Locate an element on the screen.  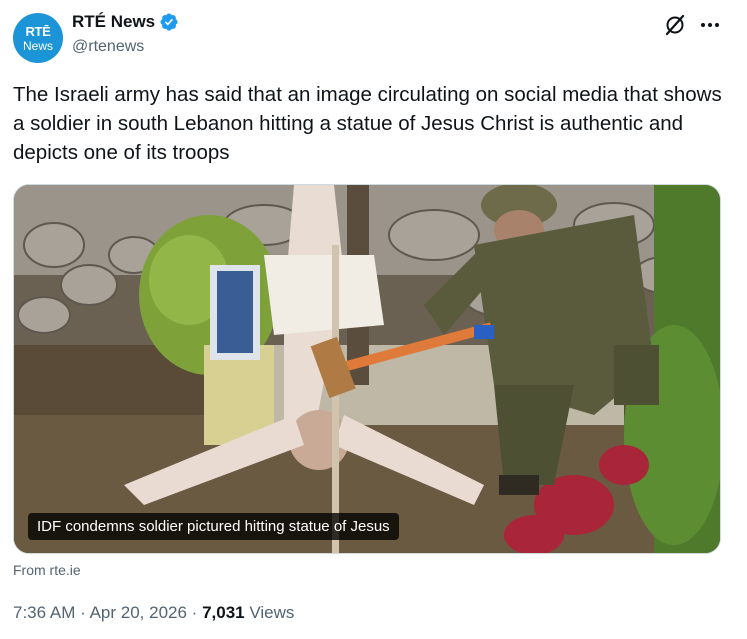
more-options-icon is located at coordinates (710, 25).